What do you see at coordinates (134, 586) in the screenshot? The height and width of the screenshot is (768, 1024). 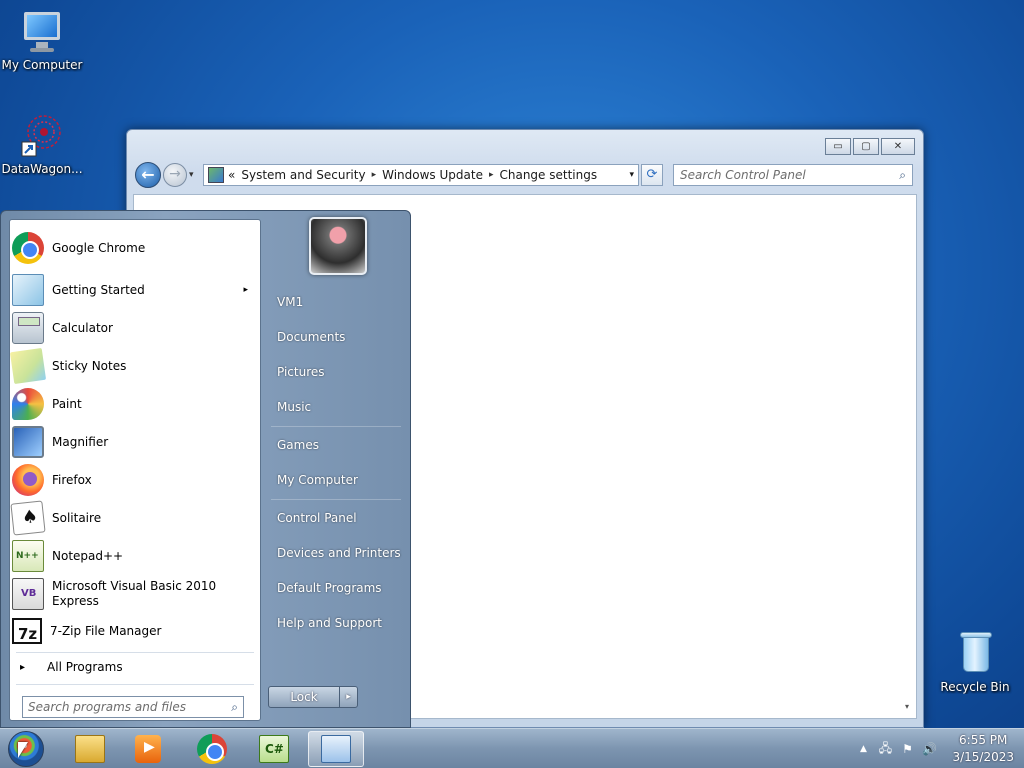 I see `program-label-line1: Microsoft Visual Basic 2010` at bounding box center [134, 586].